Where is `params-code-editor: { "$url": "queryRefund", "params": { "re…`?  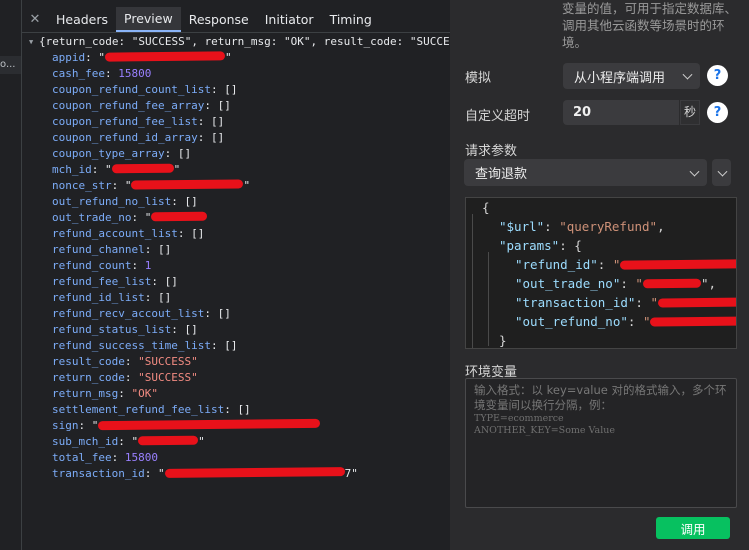 params-code-editor: { "$url": "queryRefund", "params": { "re… is located at coordinates (601, 273).